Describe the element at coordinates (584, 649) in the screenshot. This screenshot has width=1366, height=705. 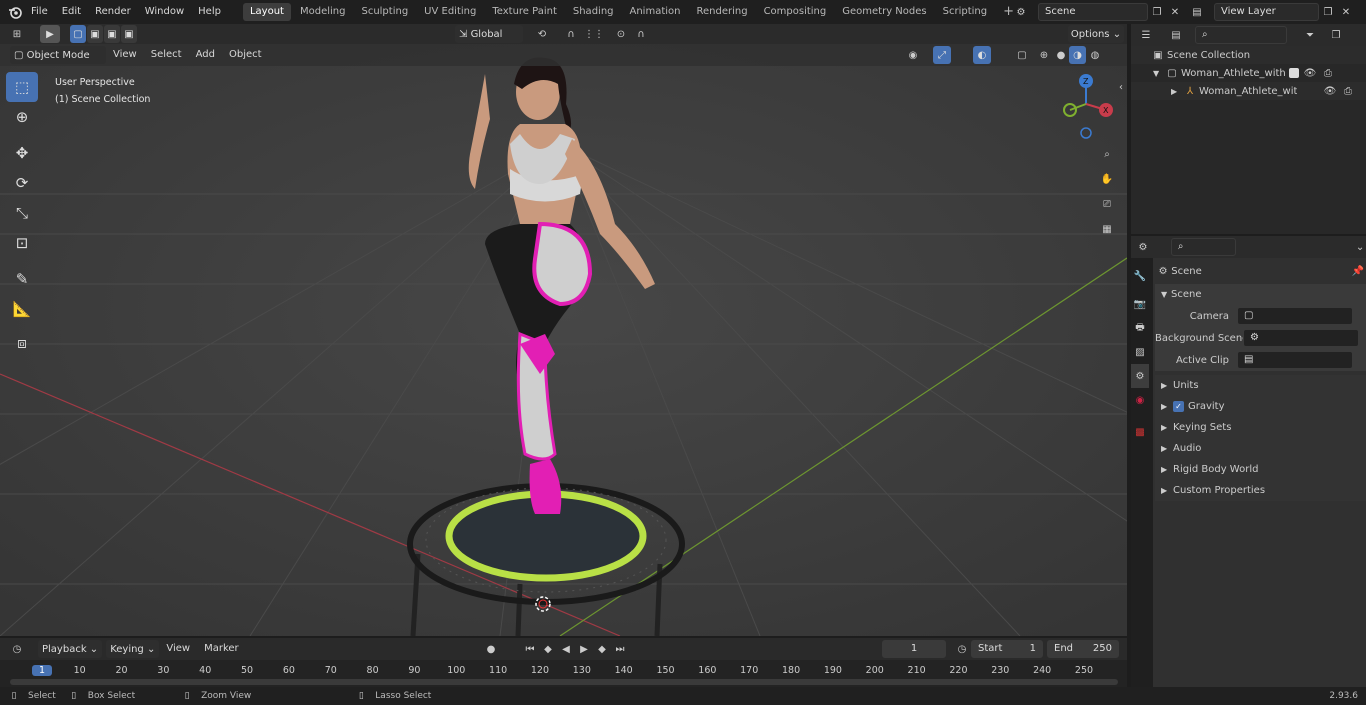
I see `play-icon: ▶` at that location.